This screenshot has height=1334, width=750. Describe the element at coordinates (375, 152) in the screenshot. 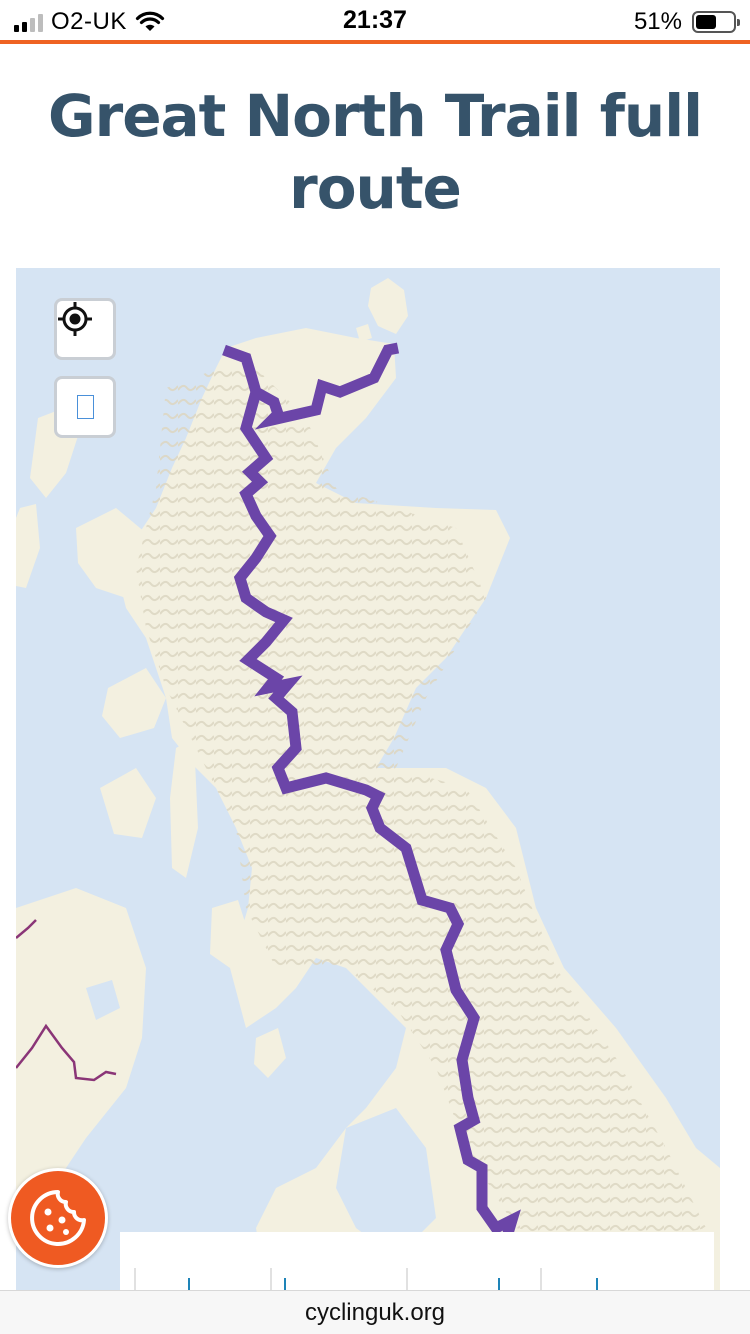

I see `page-title: Great North Trail full route` at that location.